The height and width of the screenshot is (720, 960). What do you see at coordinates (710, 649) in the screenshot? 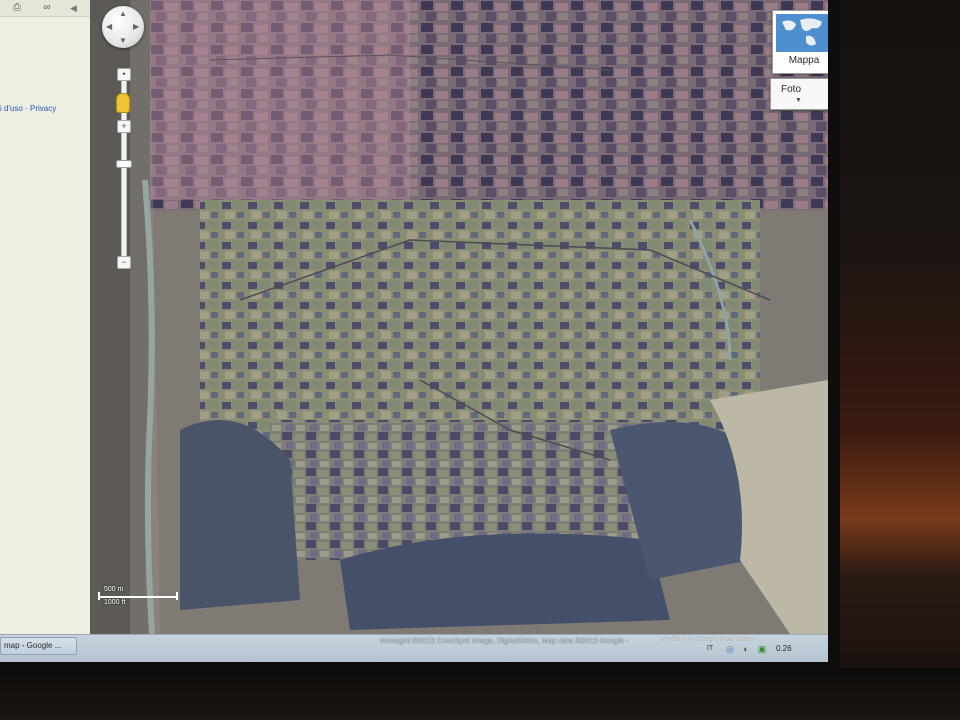
I see `language-indicator: IT` at bounding box center [710, 649].